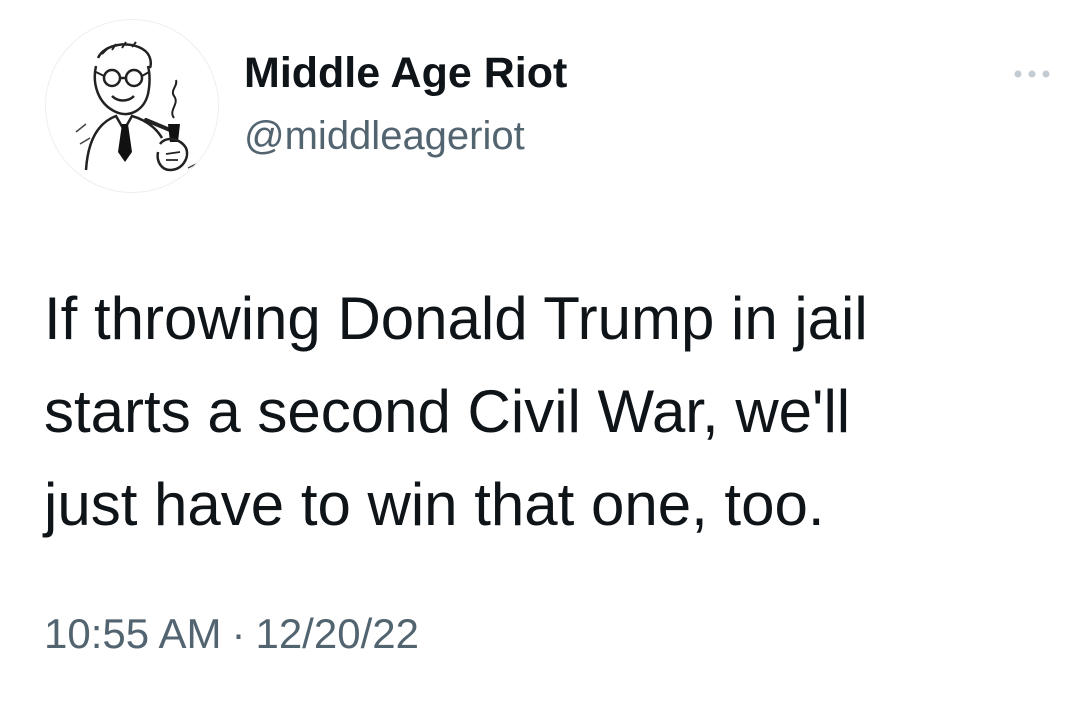 The image size is (1066, 705). I want to click on more-options-button, so click(1032, 74).